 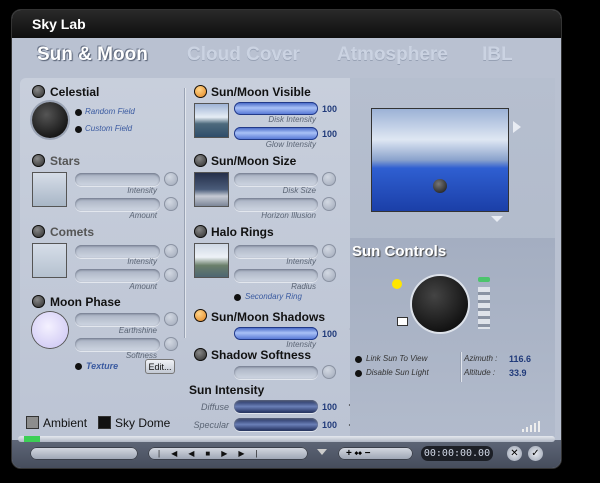 What do you see at coordinates (276, 108) in the screenshot?
I see `disk-intensity-slider` at bounding box center [276, 108].